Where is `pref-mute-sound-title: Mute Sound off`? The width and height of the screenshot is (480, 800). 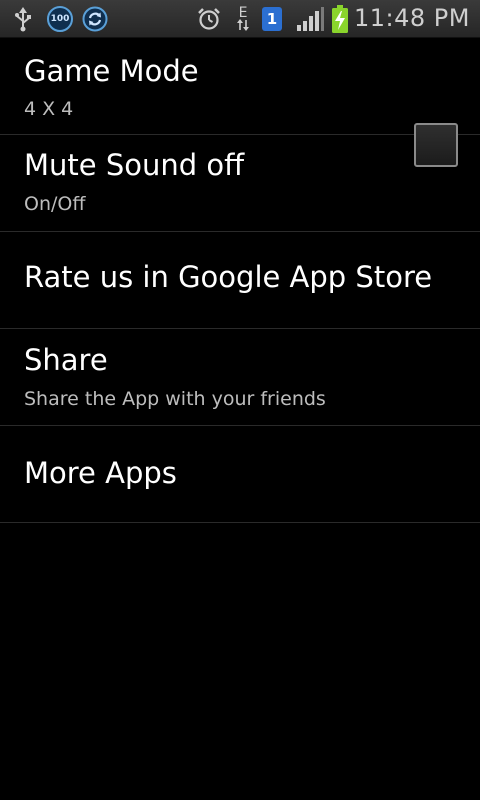 pref-mute-sound-title: Mute Sound off is located at coordinates (134, 165).